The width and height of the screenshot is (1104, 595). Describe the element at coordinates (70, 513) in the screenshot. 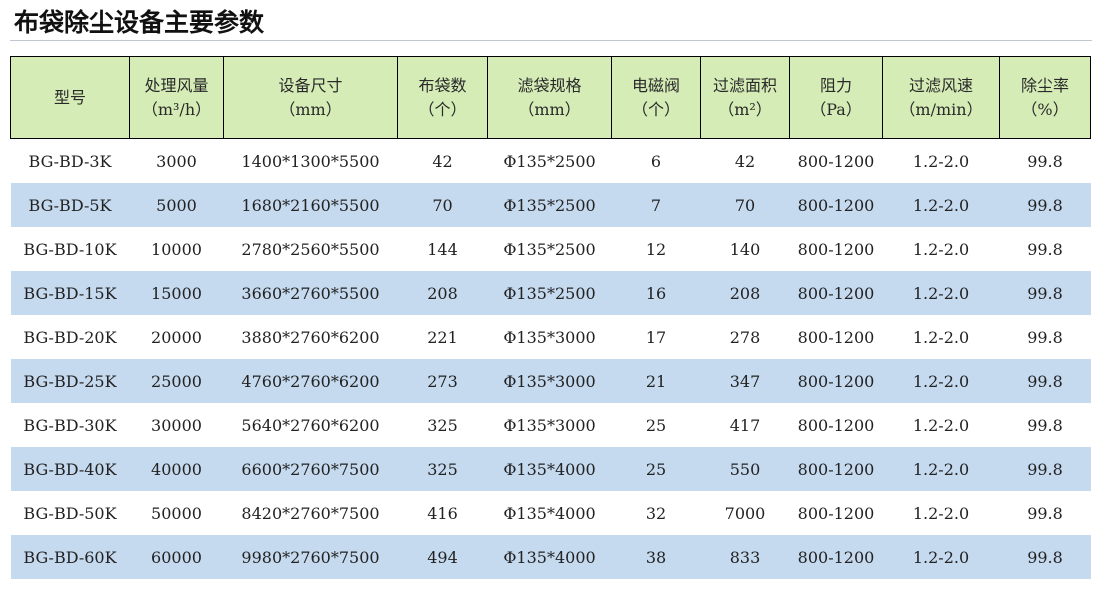

I see `cell-model: BG-BD-50K` at that location.